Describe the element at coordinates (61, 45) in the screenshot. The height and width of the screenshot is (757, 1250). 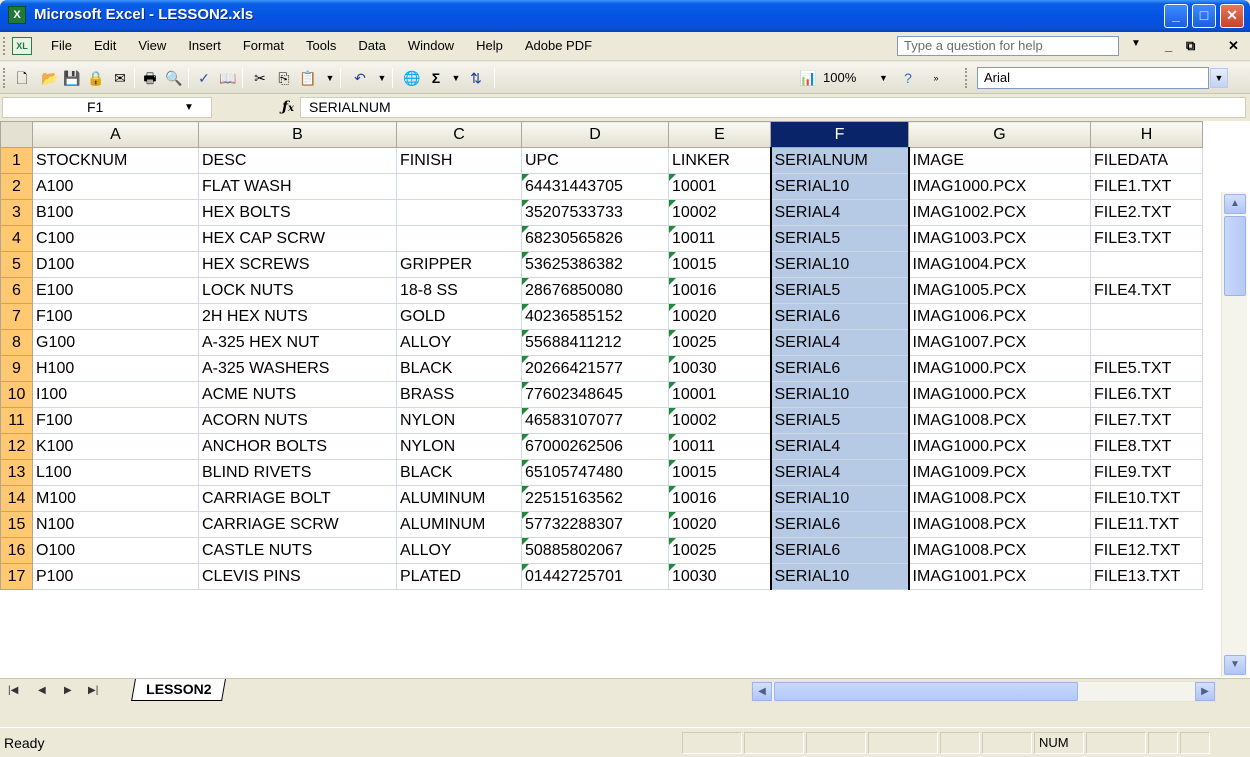
I see `menu-file: File` at that location.